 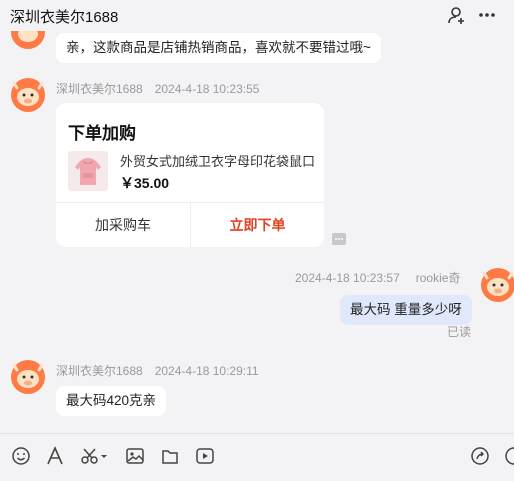 I want to click on product-image, so click(x=88, y=171).